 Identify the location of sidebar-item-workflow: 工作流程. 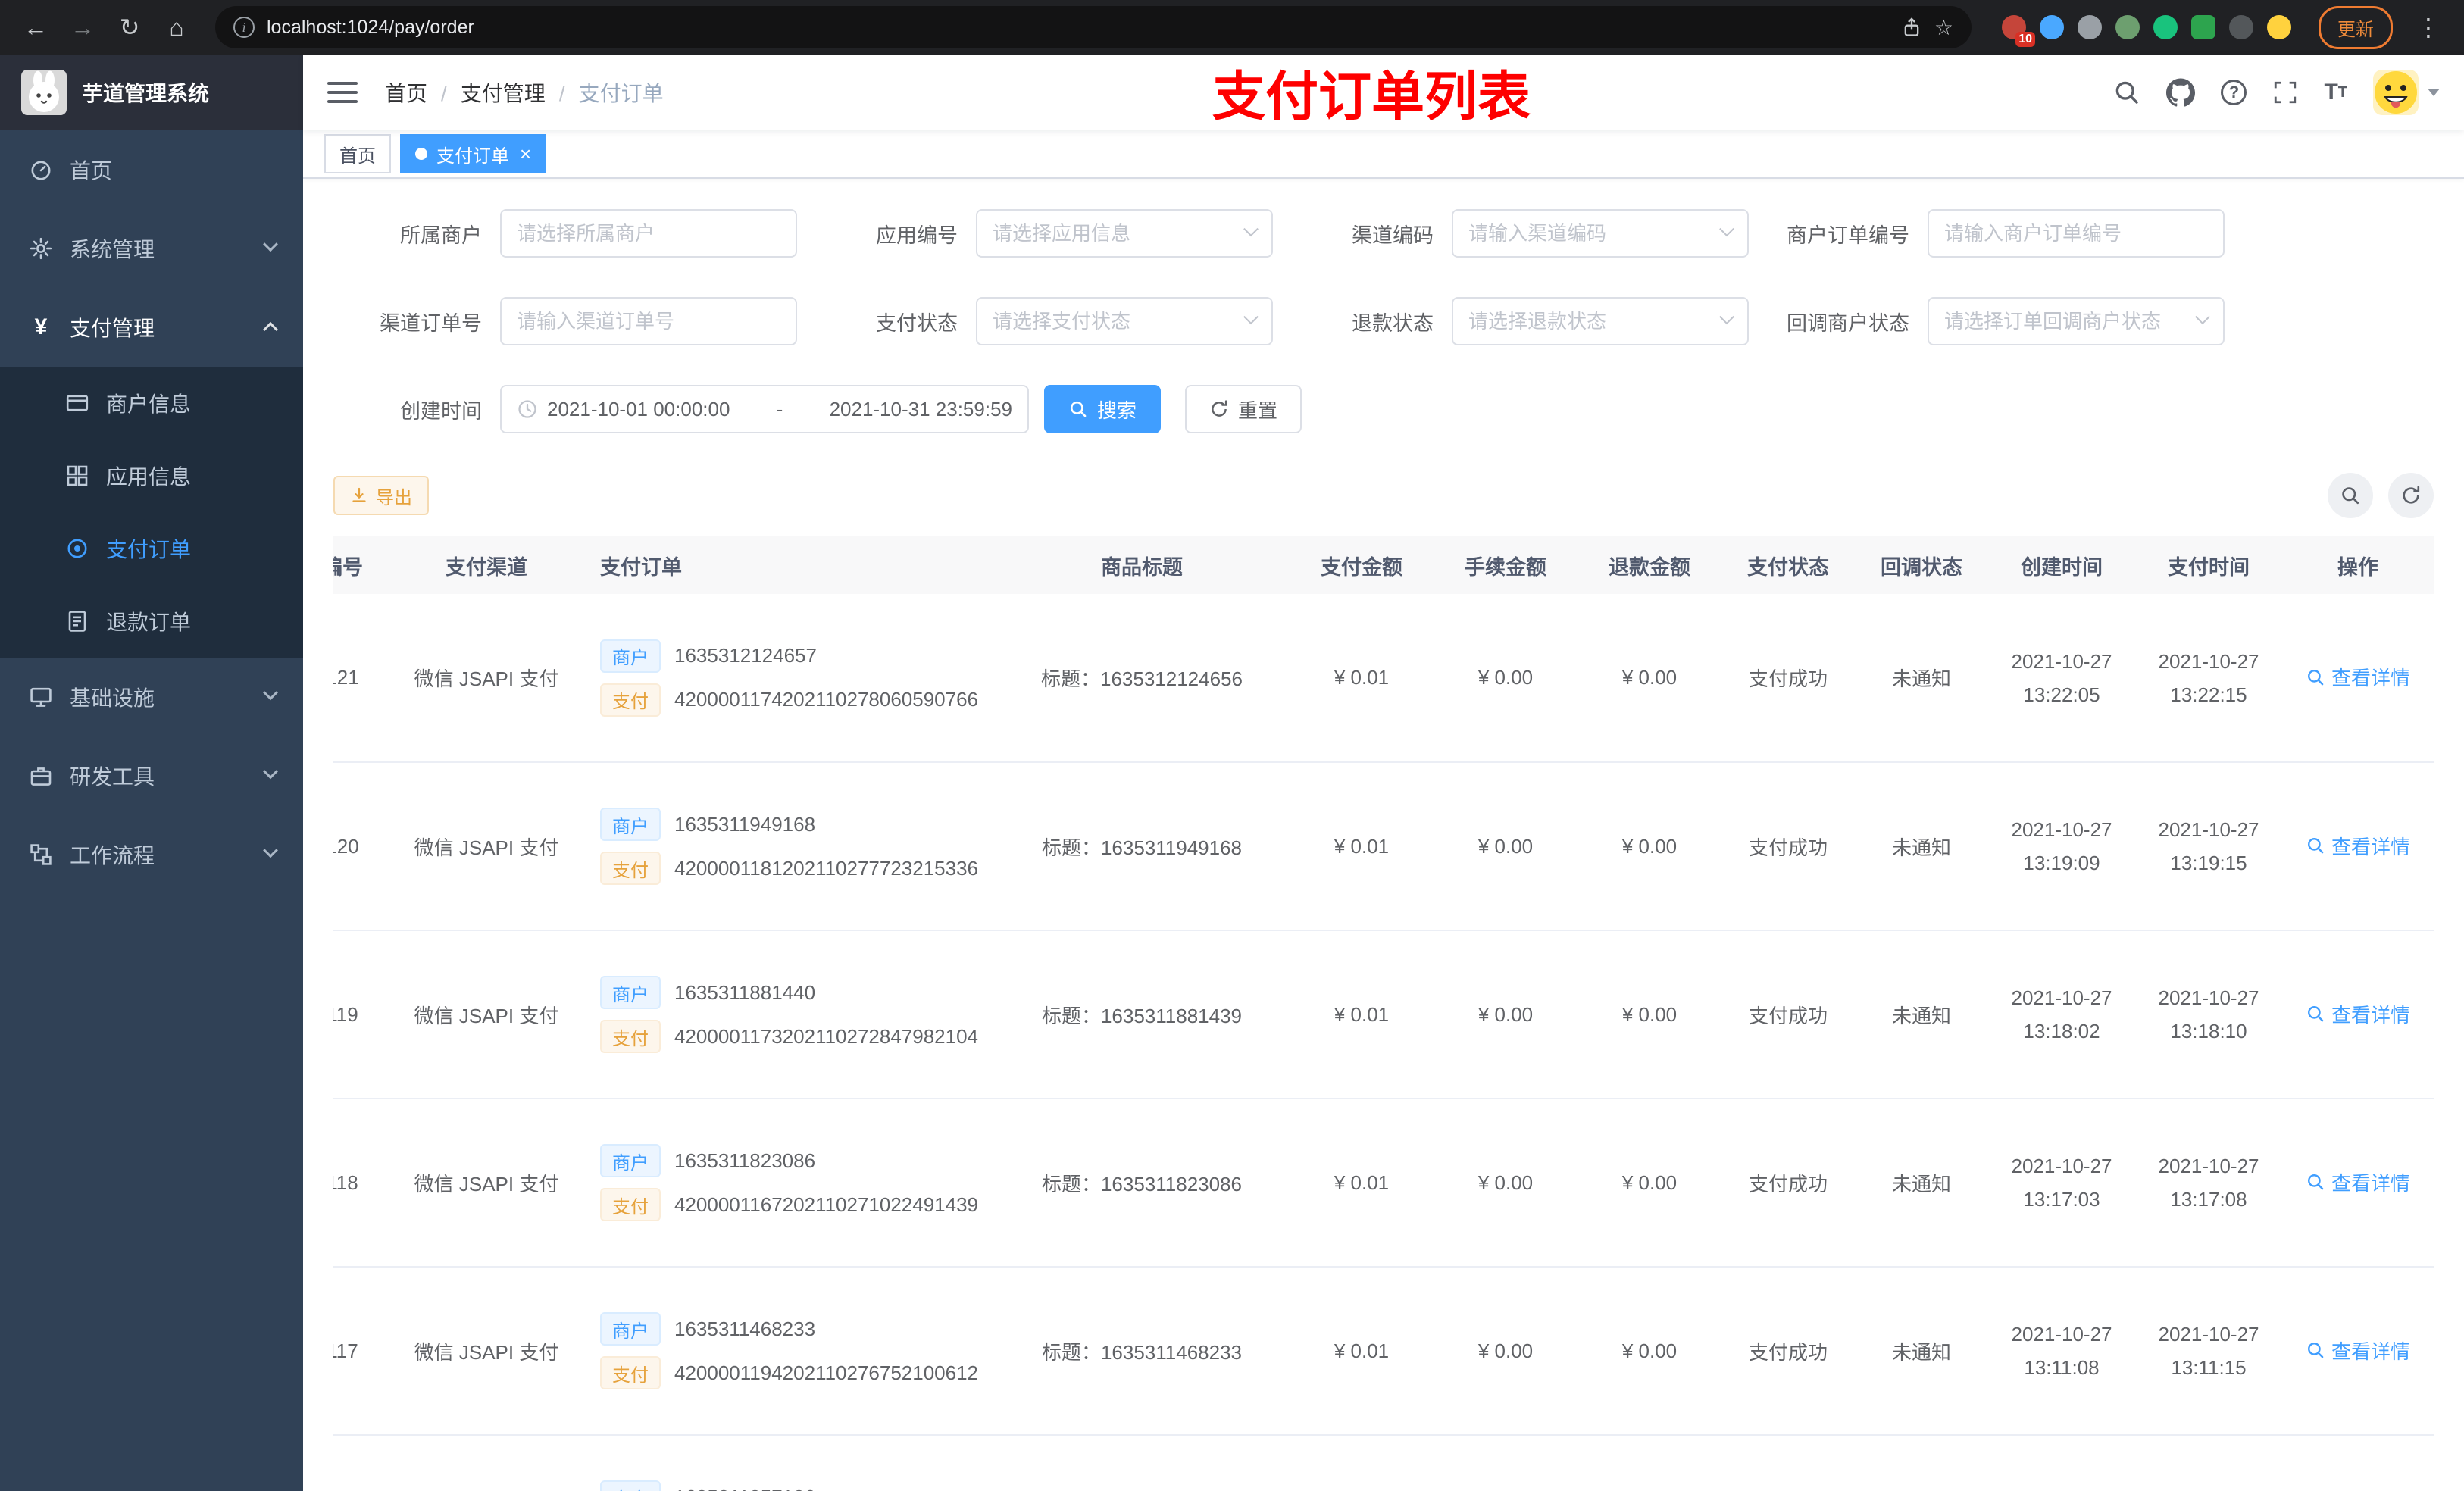
(151, 854).